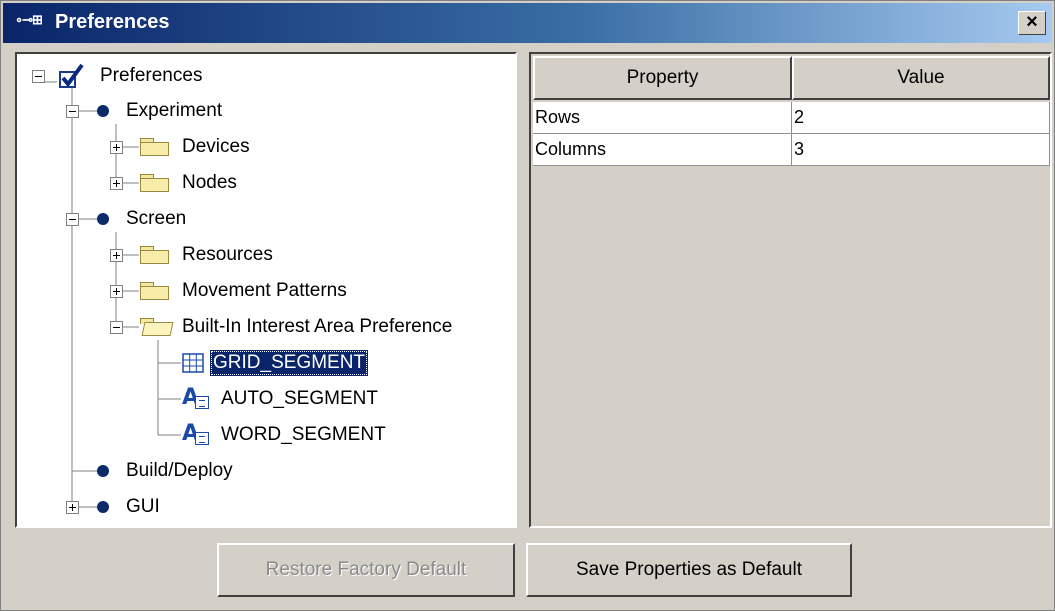  What do you see at coordinates (197, 434) in the screenshot?
I see `text-wordsegment-icon: A` at bounding box center [197, 434].